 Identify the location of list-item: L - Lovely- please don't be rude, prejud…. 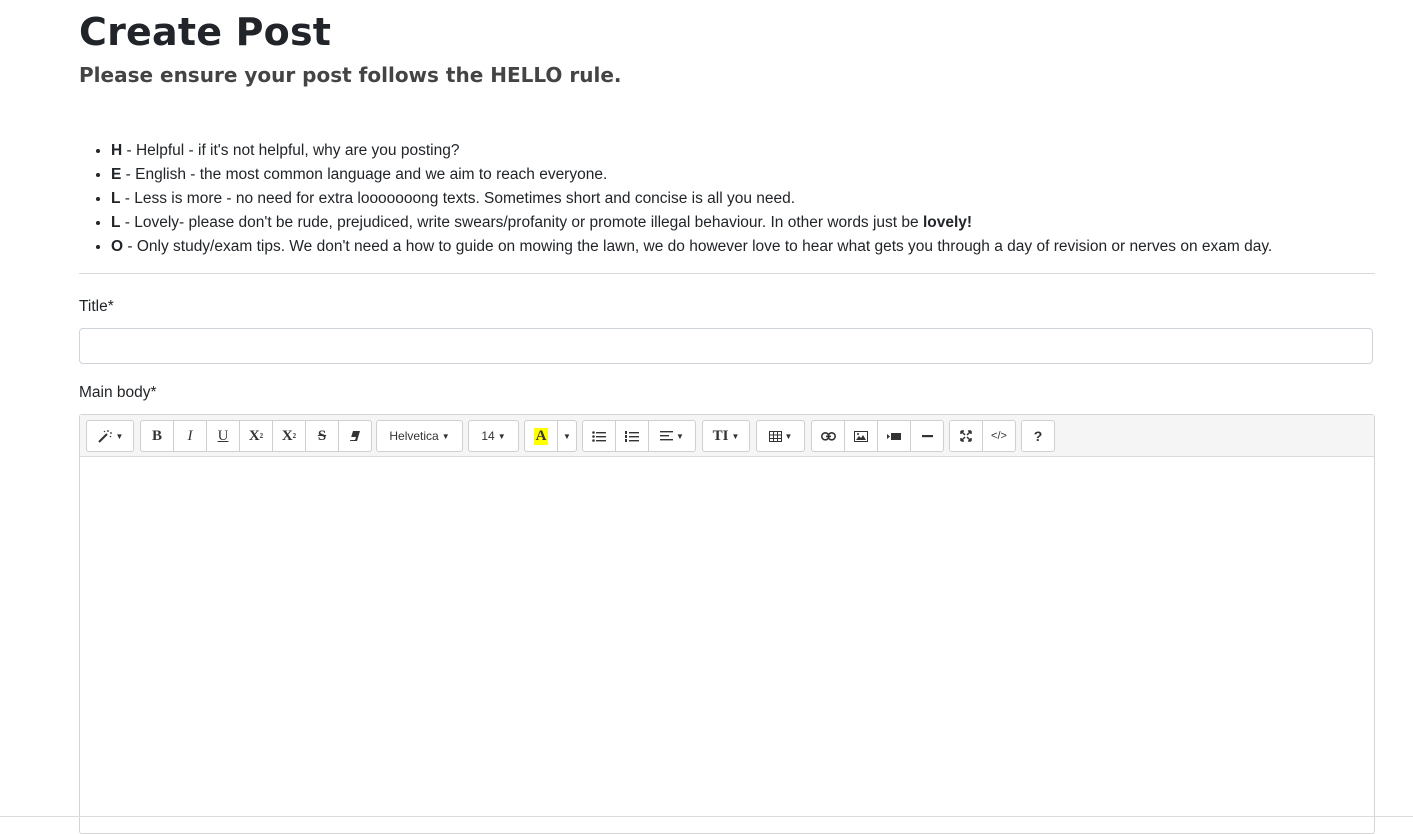
(756, 223).